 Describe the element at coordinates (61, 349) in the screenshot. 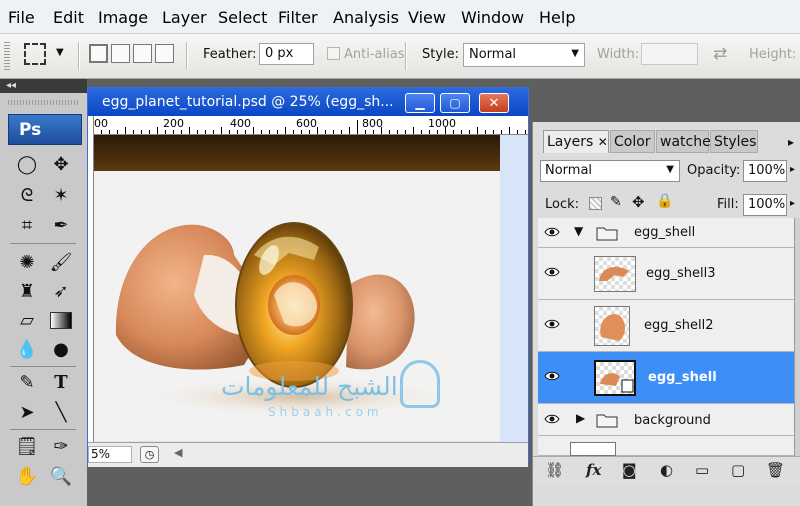

I see `dodge-tool-icon: ●` at that location.